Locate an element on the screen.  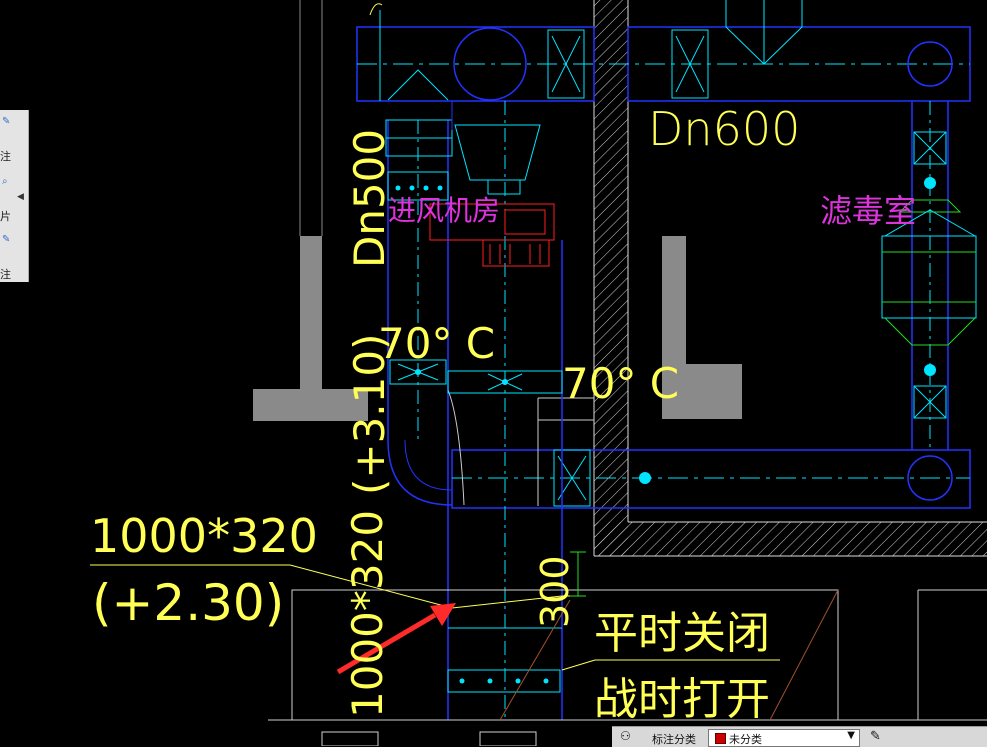
note-peace-closed: 平时关闭 is located at coordinates (682, 633).